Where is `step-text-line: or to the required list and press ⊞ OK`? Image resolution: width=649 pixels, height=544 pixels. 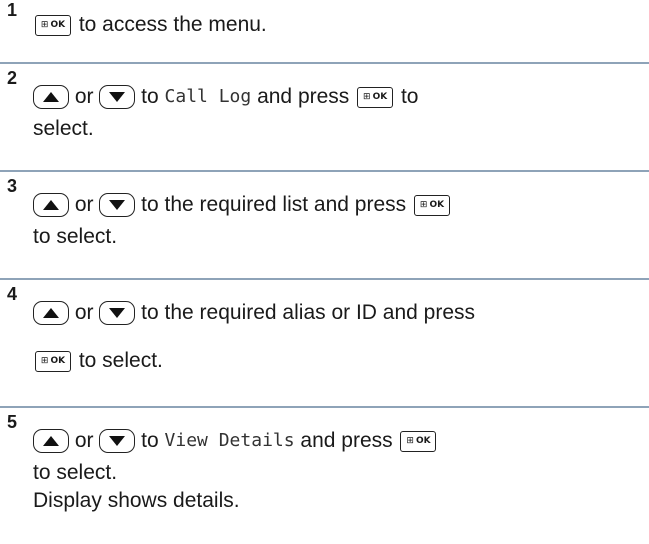
step-text-line: or to the required list and press ⊞ OK is located at coordinates (242, 205).